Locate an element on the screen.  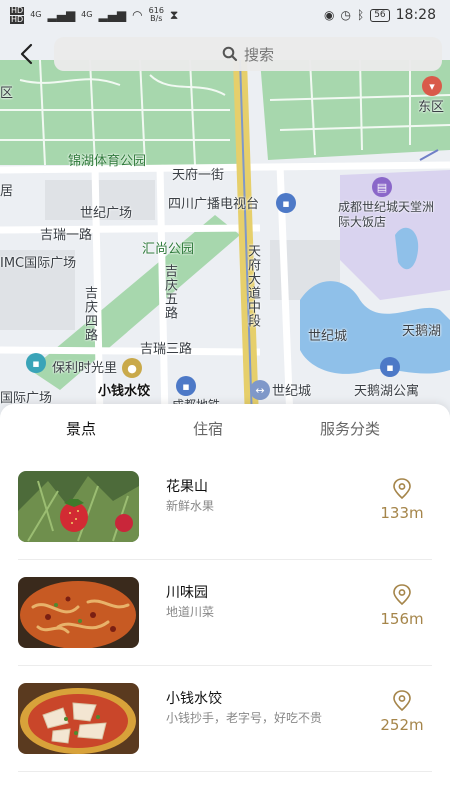
list-item: 小钱水饺 小钱抄手，老字号，好吃不贵 252m is located at coordinates (225, 719).